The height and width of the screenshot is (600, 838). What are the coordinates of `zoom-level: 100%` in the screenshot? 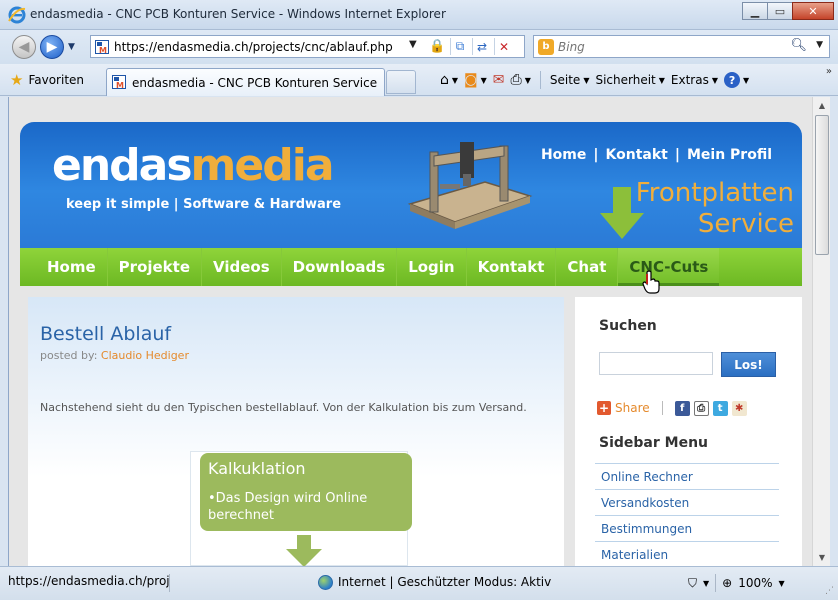 It's located at (755, 583).